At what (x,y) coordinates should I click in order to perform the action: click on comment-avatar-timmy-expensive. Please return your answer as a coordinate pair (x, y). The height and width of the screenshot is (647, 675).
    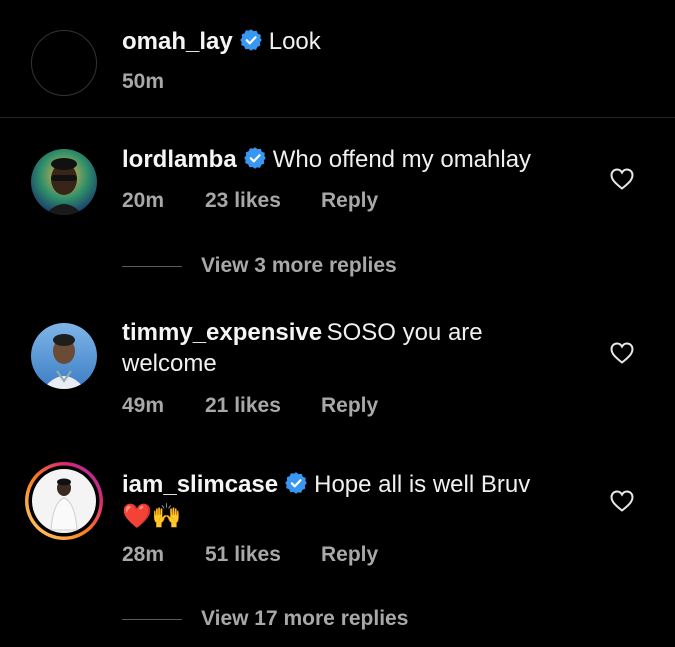
    Looking at the image, I should click on (64, 356).